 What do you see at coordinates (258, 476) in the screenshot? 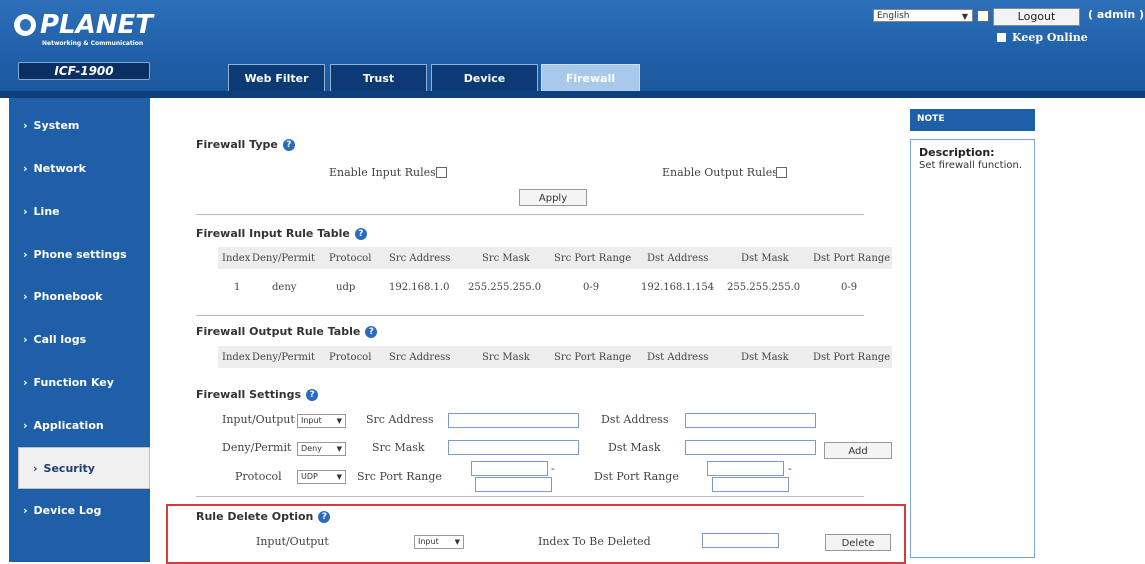
I see `protocol-label: Protocol` at bounding box center [258, 476].